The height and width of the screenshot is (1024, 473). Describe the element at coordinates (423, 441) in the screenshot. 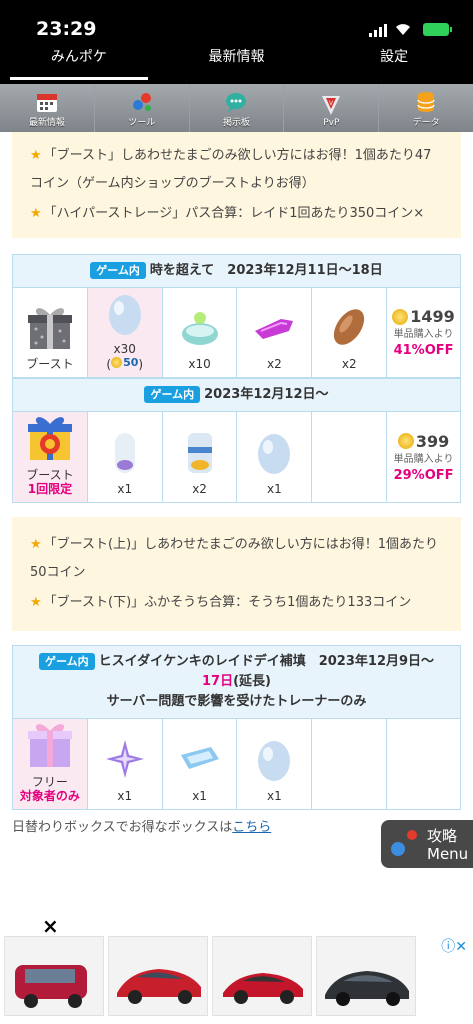

I see `box-price: 399` at that location.